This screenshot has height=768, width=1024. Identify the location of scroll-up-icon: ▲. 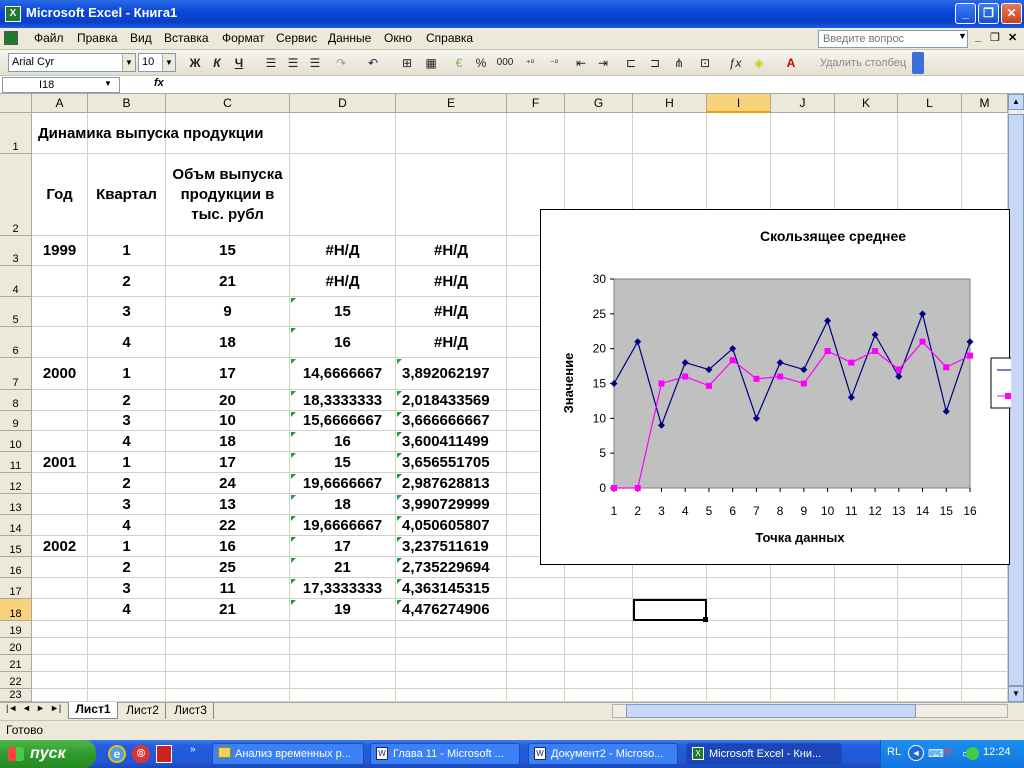
(1016, 102).